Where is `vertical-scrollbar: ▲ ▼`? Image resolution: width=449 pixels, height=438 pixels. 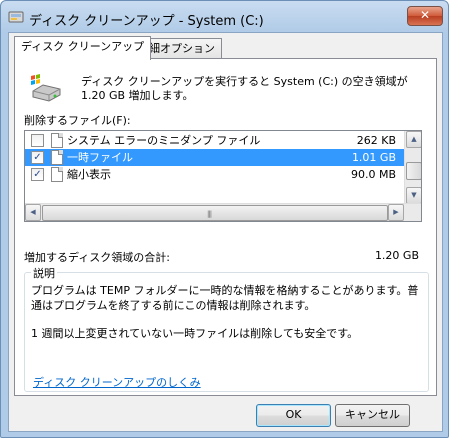
vertical-scrollbar: ▲ ▼ is located at coordinates (412, 167).